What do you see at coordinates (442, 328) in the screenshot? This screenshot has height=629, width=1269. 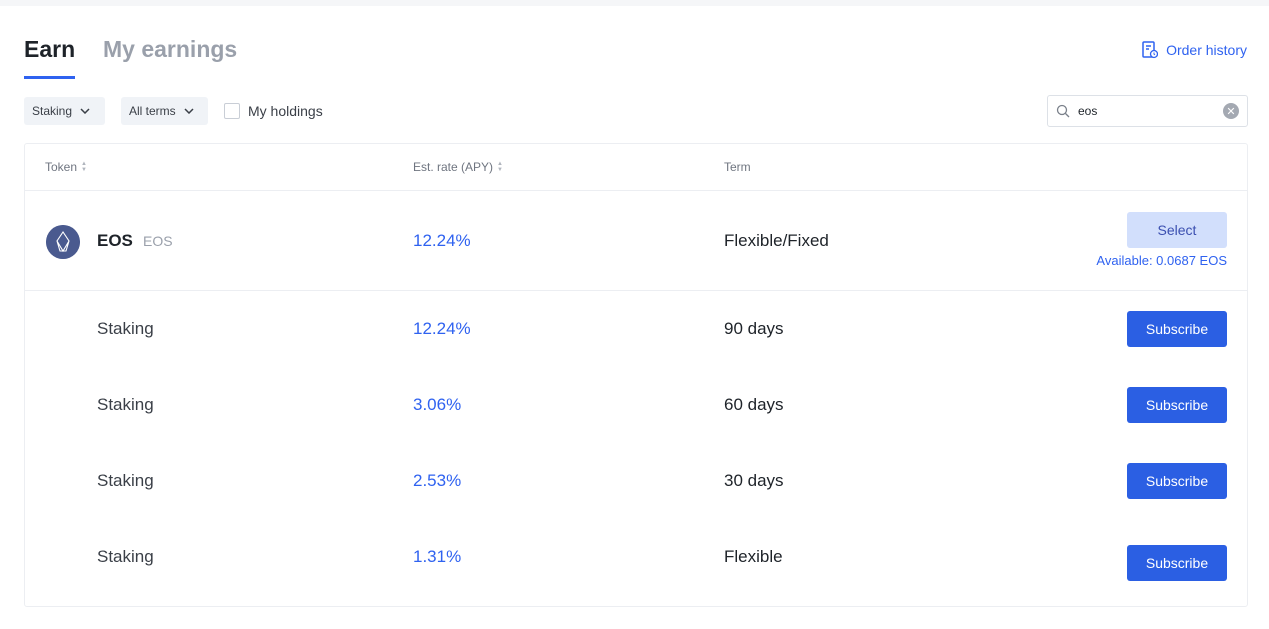 I see `product-rate: 12.24%` at bounding box center [442, 328].